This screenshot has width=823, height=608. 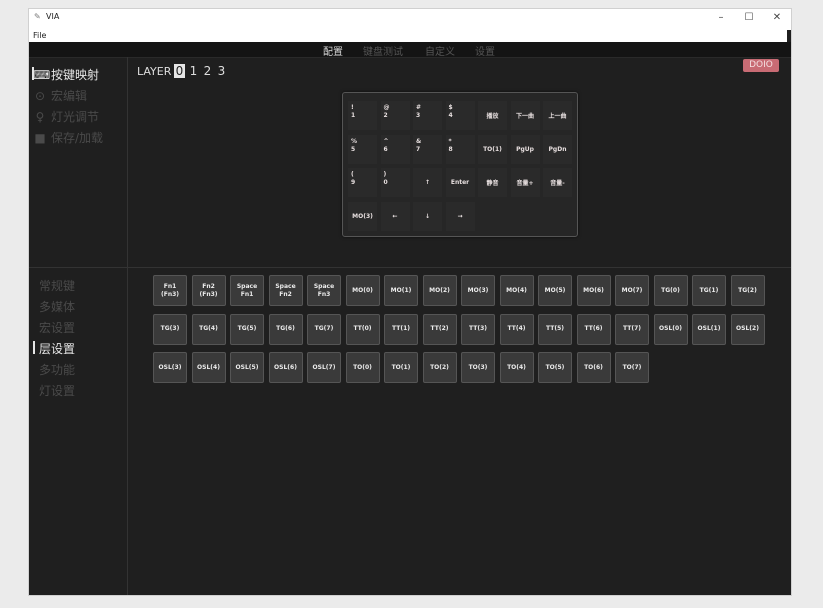 I want to click on keycode-button: MO(0), so click(x=362, y=290).